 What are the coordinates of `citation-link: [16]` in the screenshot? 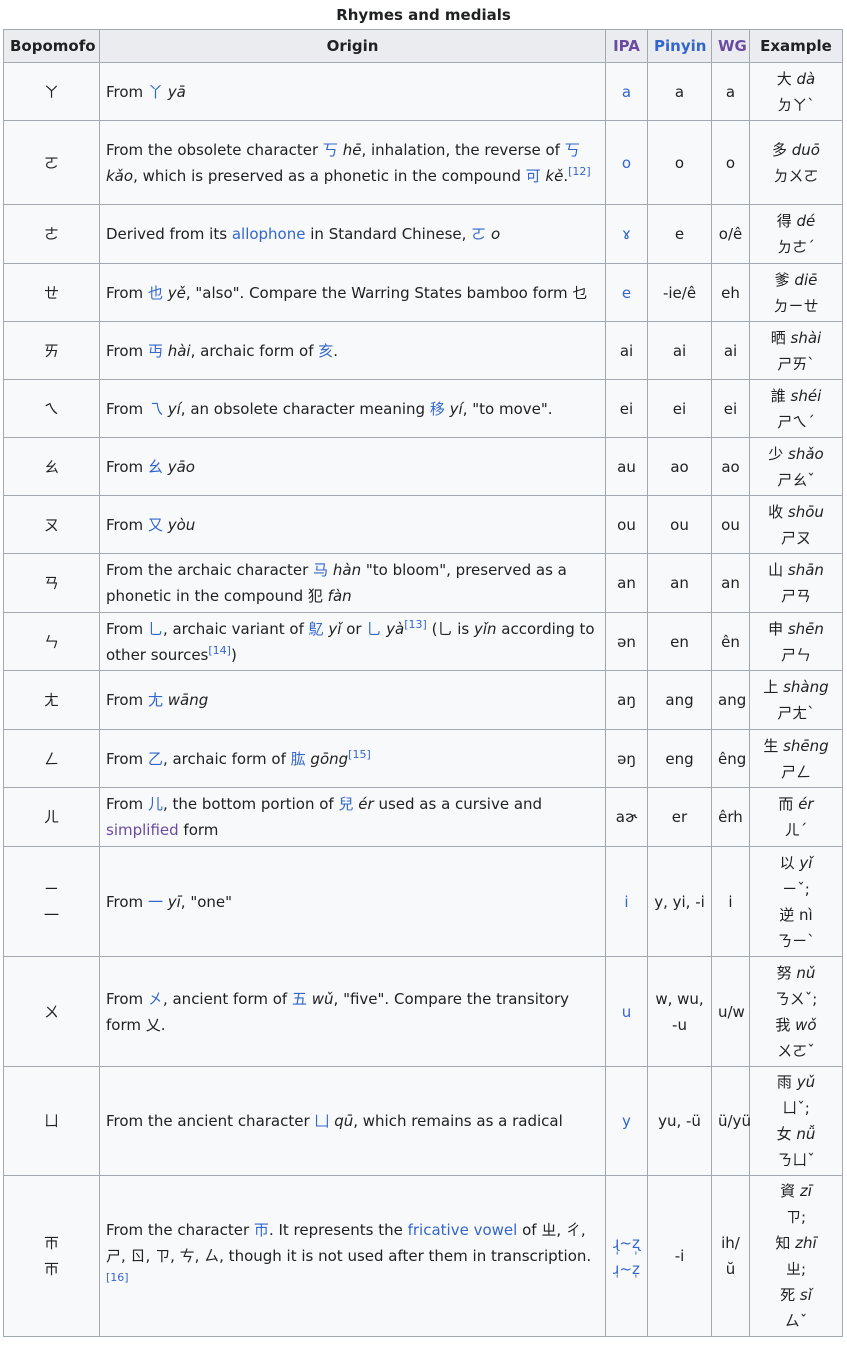 It's located at (117, 1277).